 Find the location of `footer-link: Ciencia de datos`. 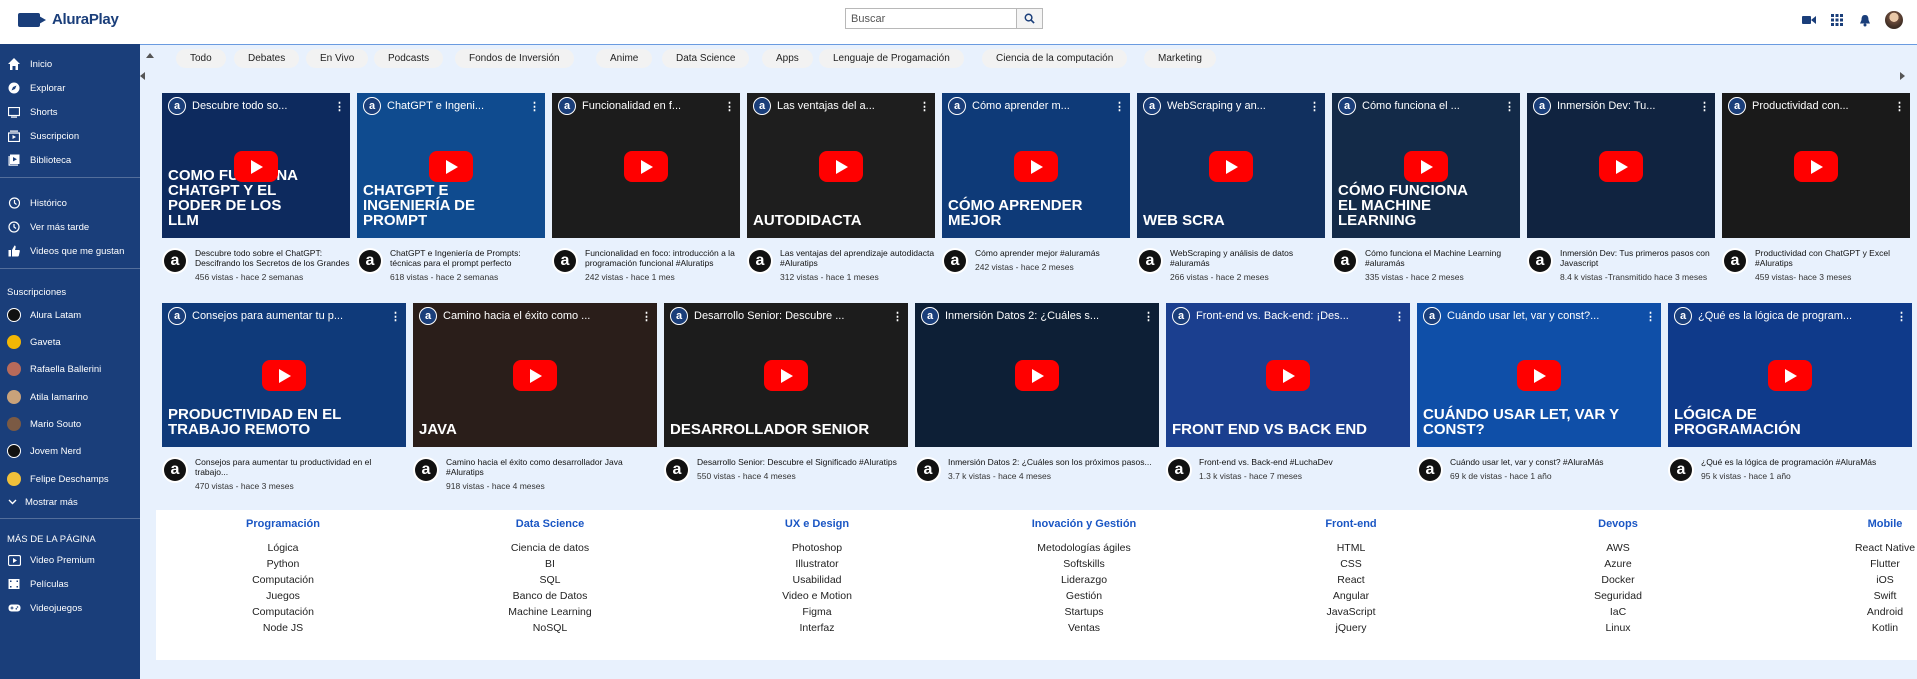

footer-link: Ciencia de datos is located at coordinates (550, 548).